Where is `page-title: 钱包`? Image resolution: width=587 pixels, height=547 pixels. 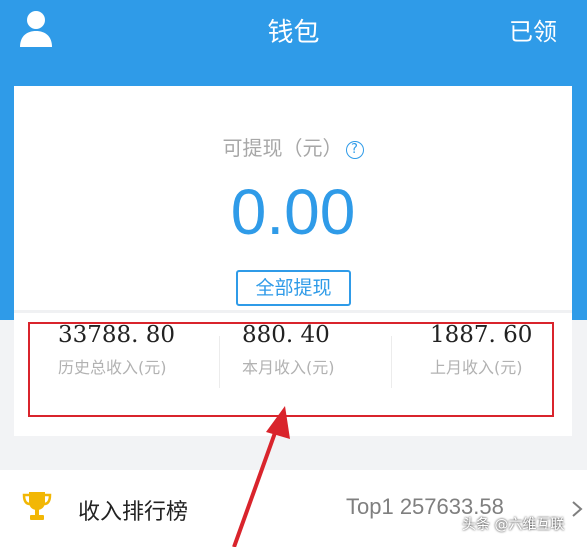 page-title: 钱包 is located at coordinates (293, 33).